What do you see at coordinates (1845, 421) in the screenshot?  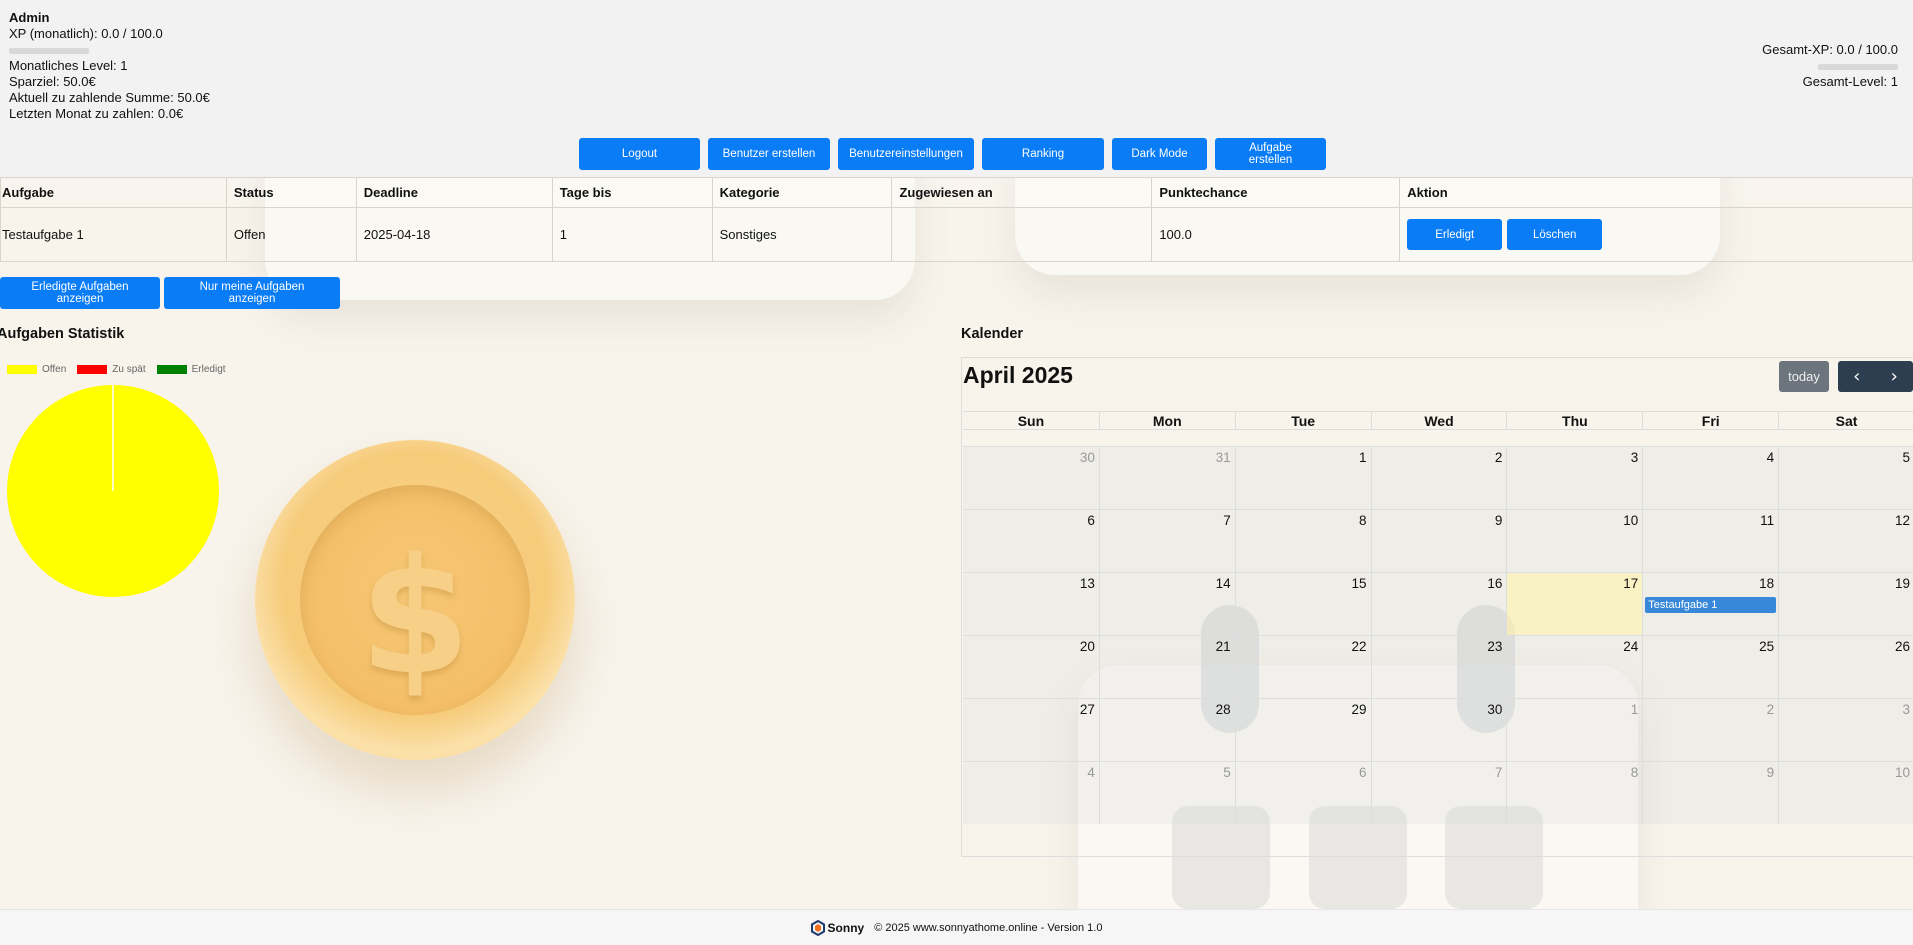 I see `weekday-sat: Sat` at bounding box center [1845, 421].